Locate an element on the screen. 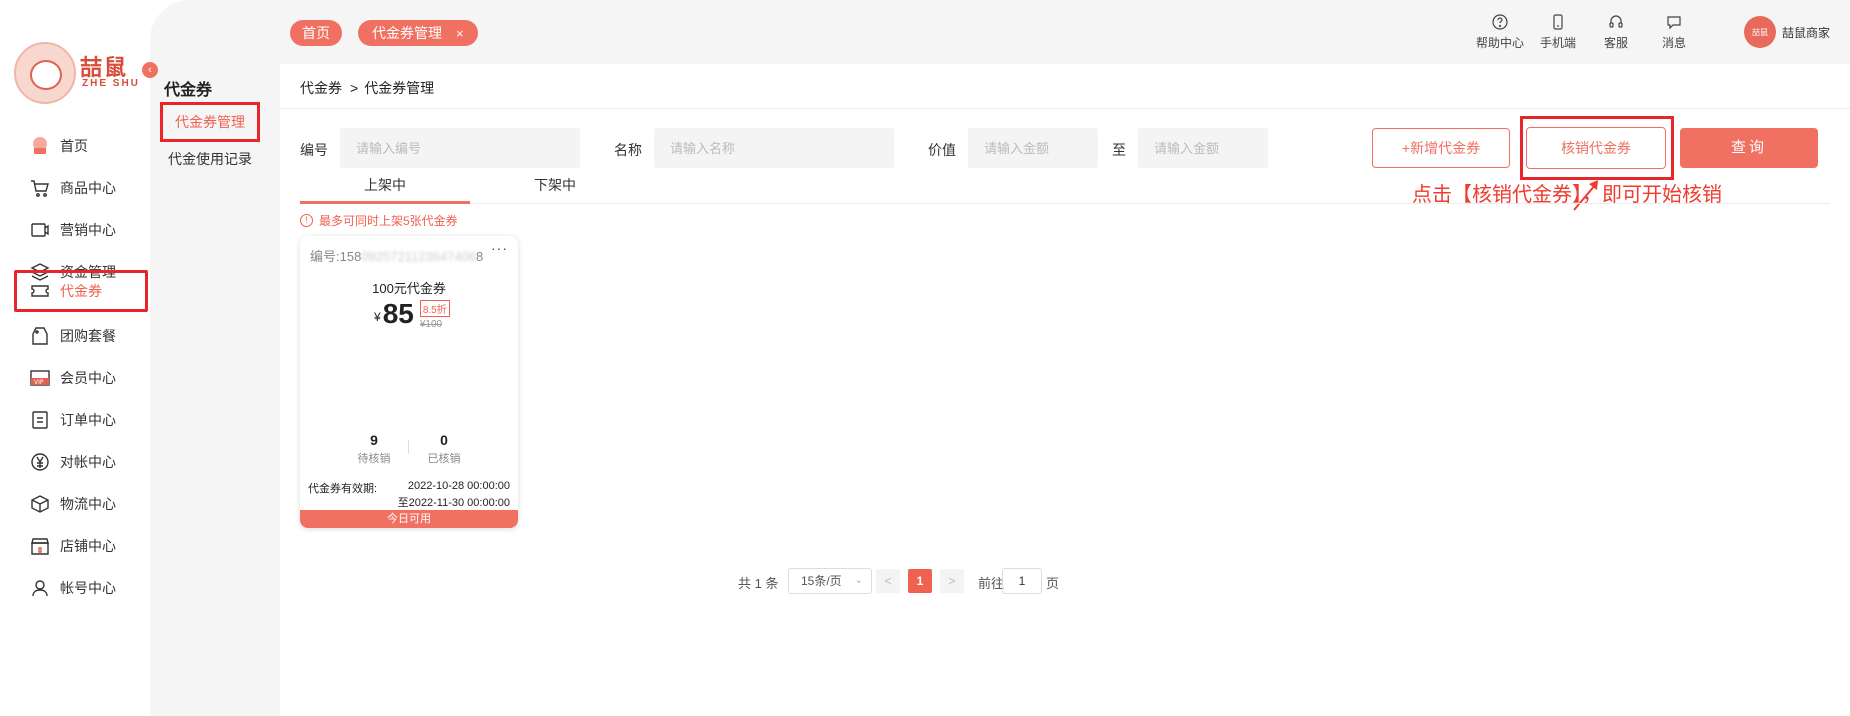 Image resolution: width=1850 pixels, height=716 pixels. logo: 喆鼠 ZHE SHU is located at coordinates (84, 73).